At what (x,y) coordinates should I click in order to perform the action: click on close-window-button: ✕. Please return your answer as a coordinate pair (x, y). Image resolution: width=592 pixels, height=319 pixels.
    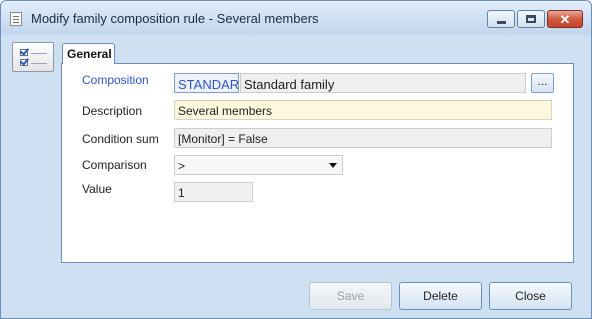
    Looking at the image, I should click on (565, 19).